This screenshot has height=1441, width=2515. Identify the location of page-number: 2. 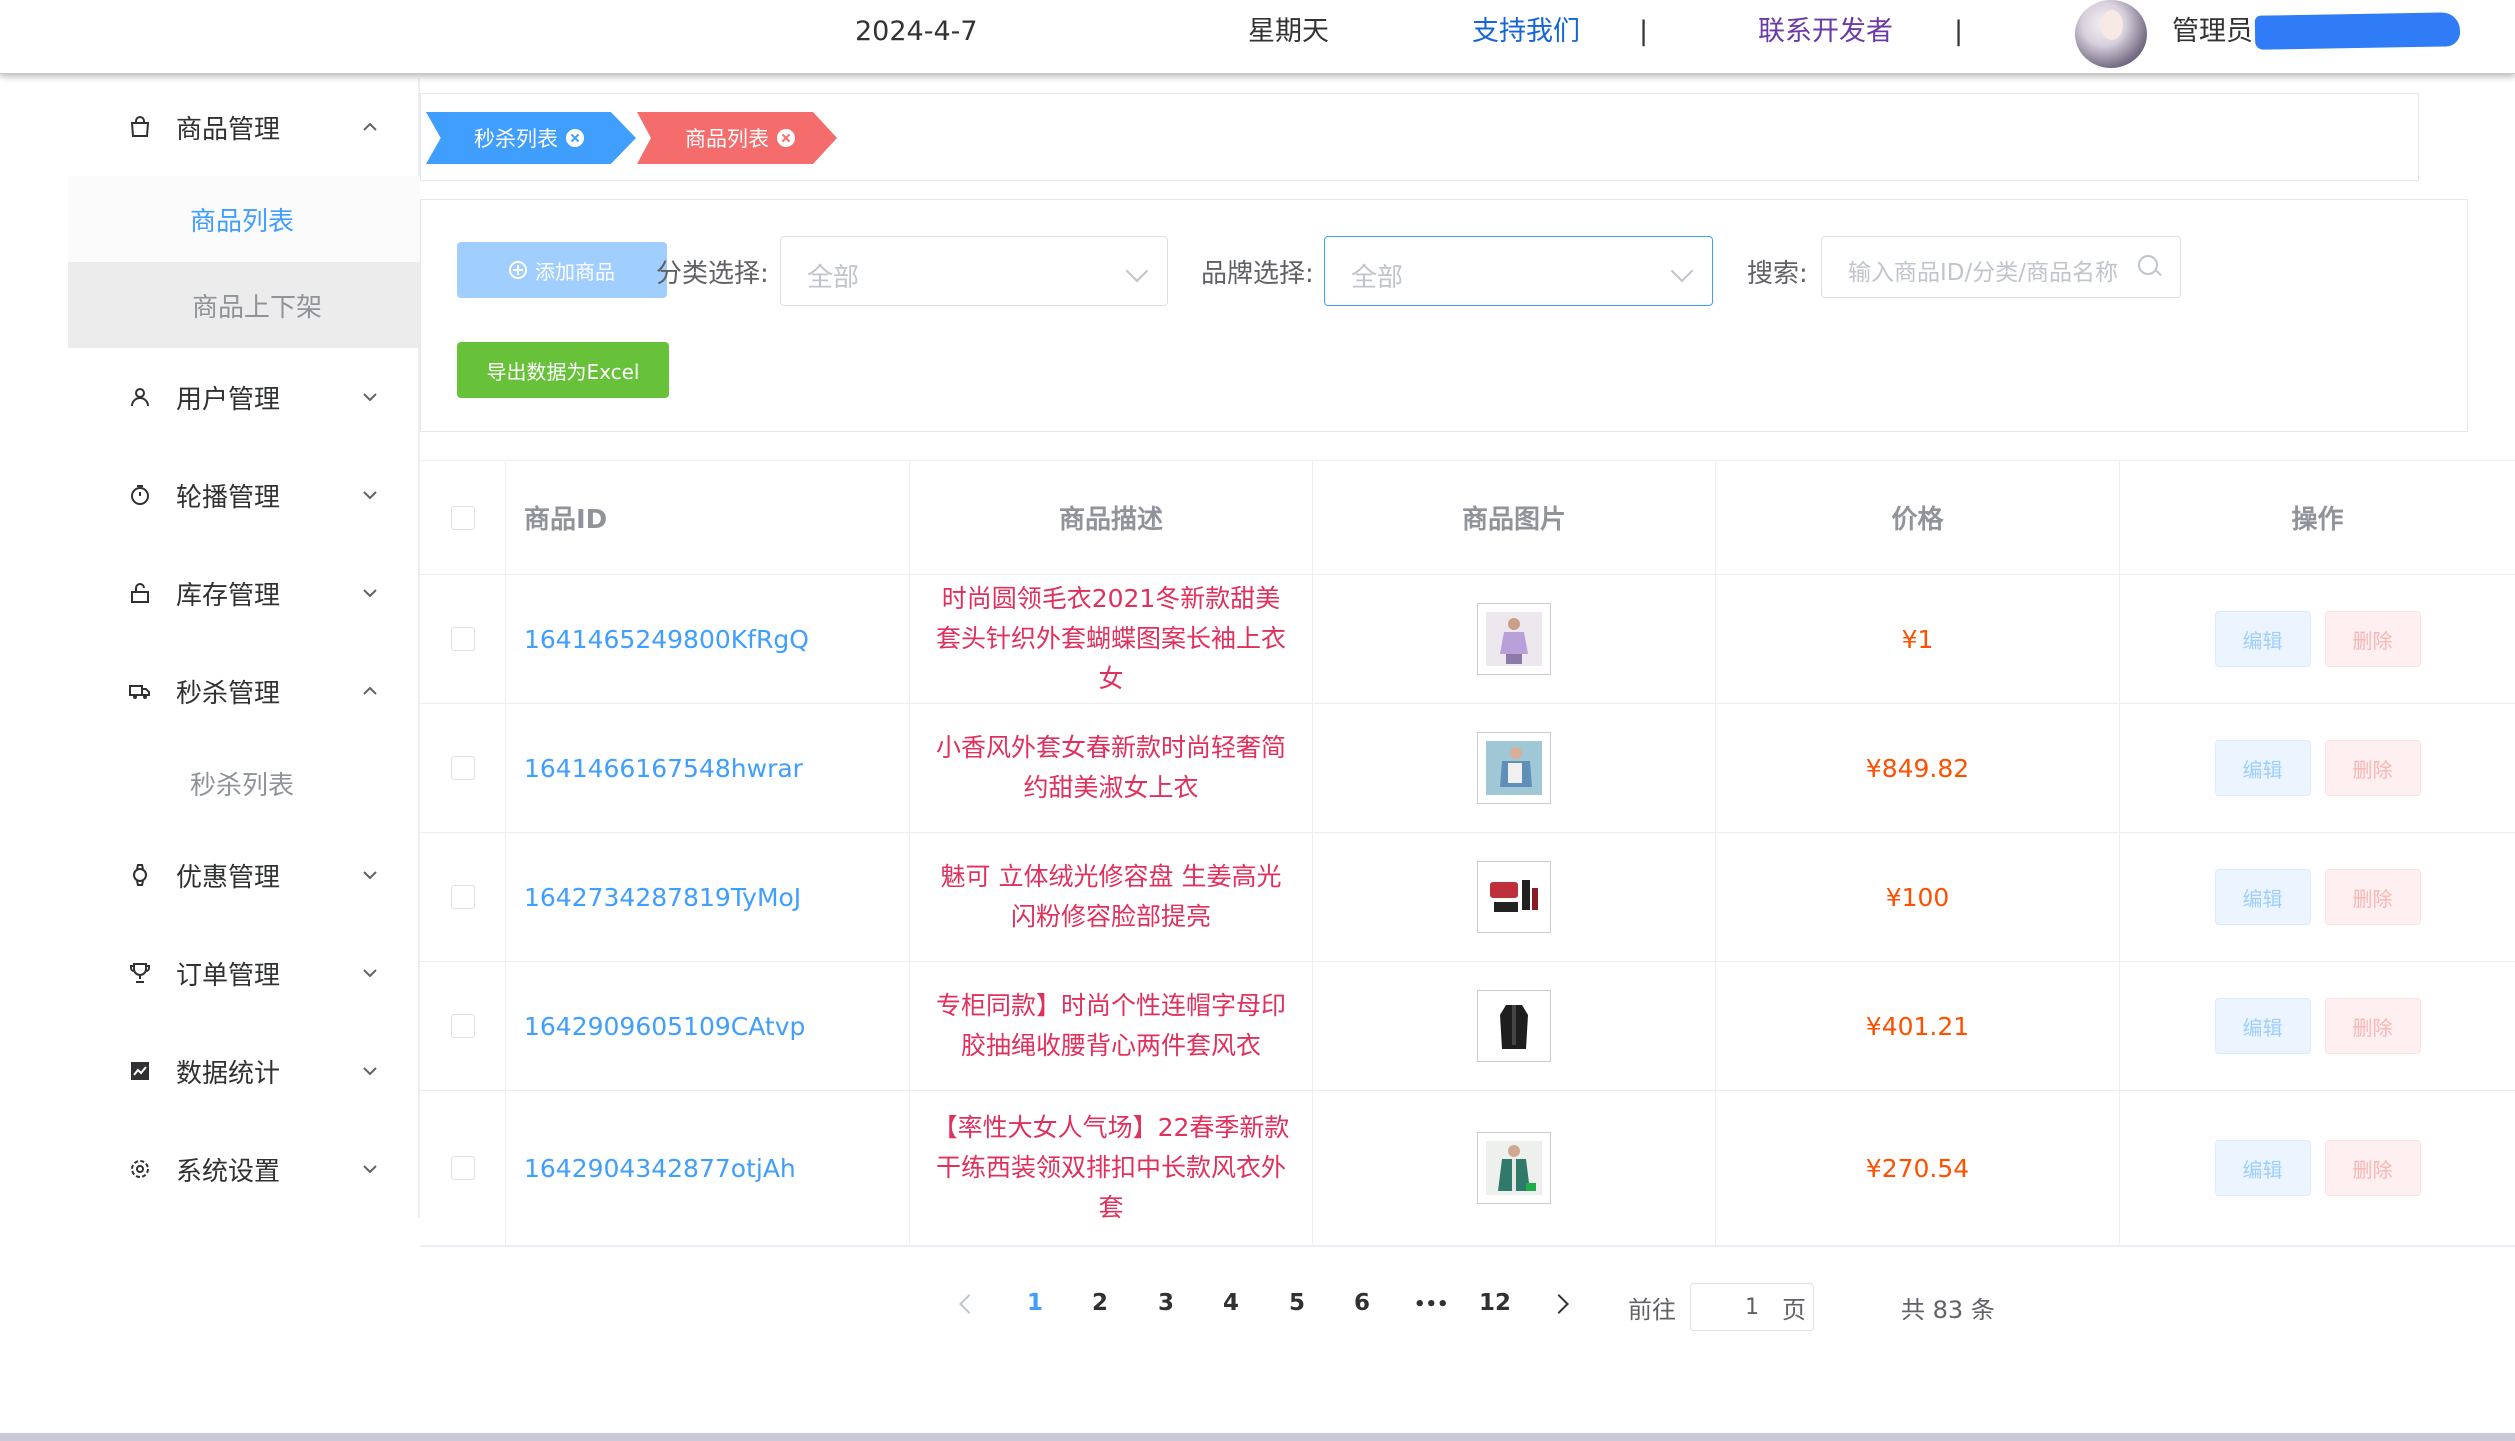
(1100, 1303).